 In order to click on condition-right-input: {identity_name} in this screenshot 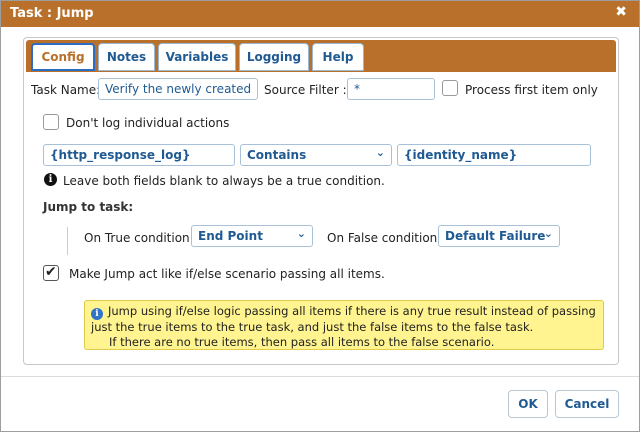, I will do `click(494, 155)`.